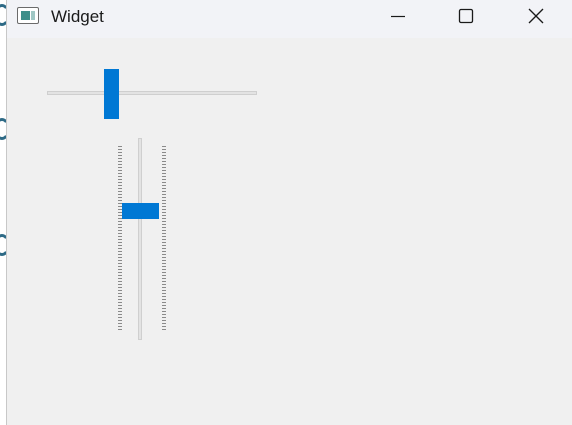 The height and width of the screenshot is (425, 572). I want to click on tick-marks-left, so click(120, 239).